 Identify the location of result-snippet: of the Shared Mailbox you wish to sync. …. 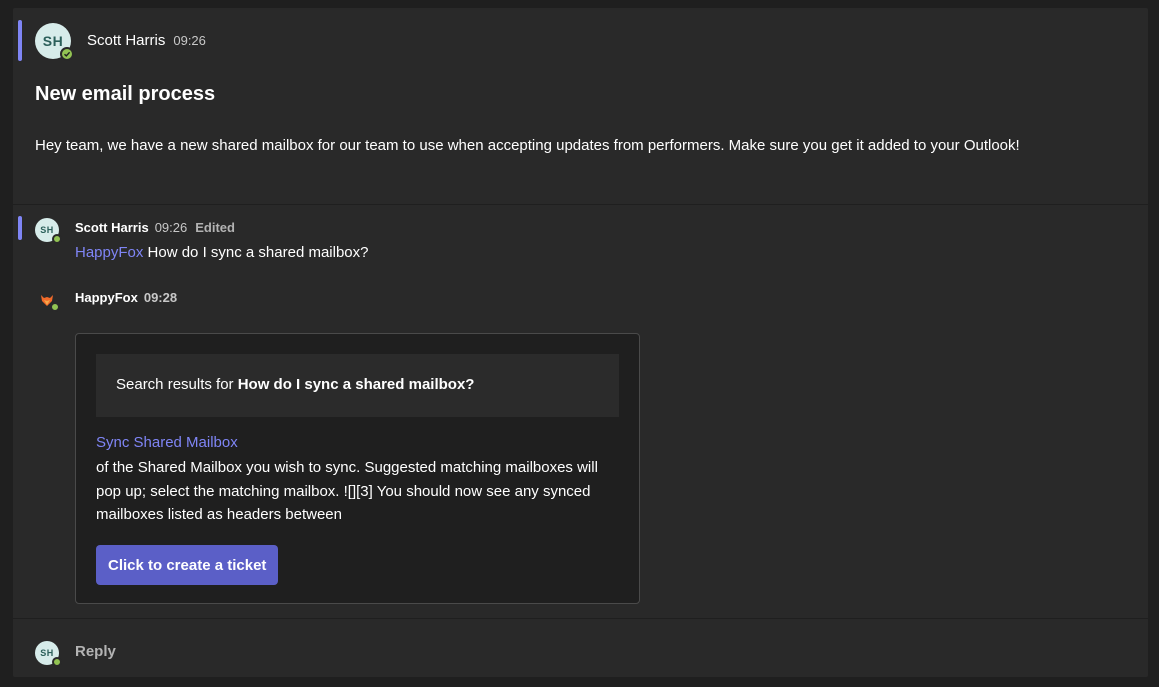
(347, 491).